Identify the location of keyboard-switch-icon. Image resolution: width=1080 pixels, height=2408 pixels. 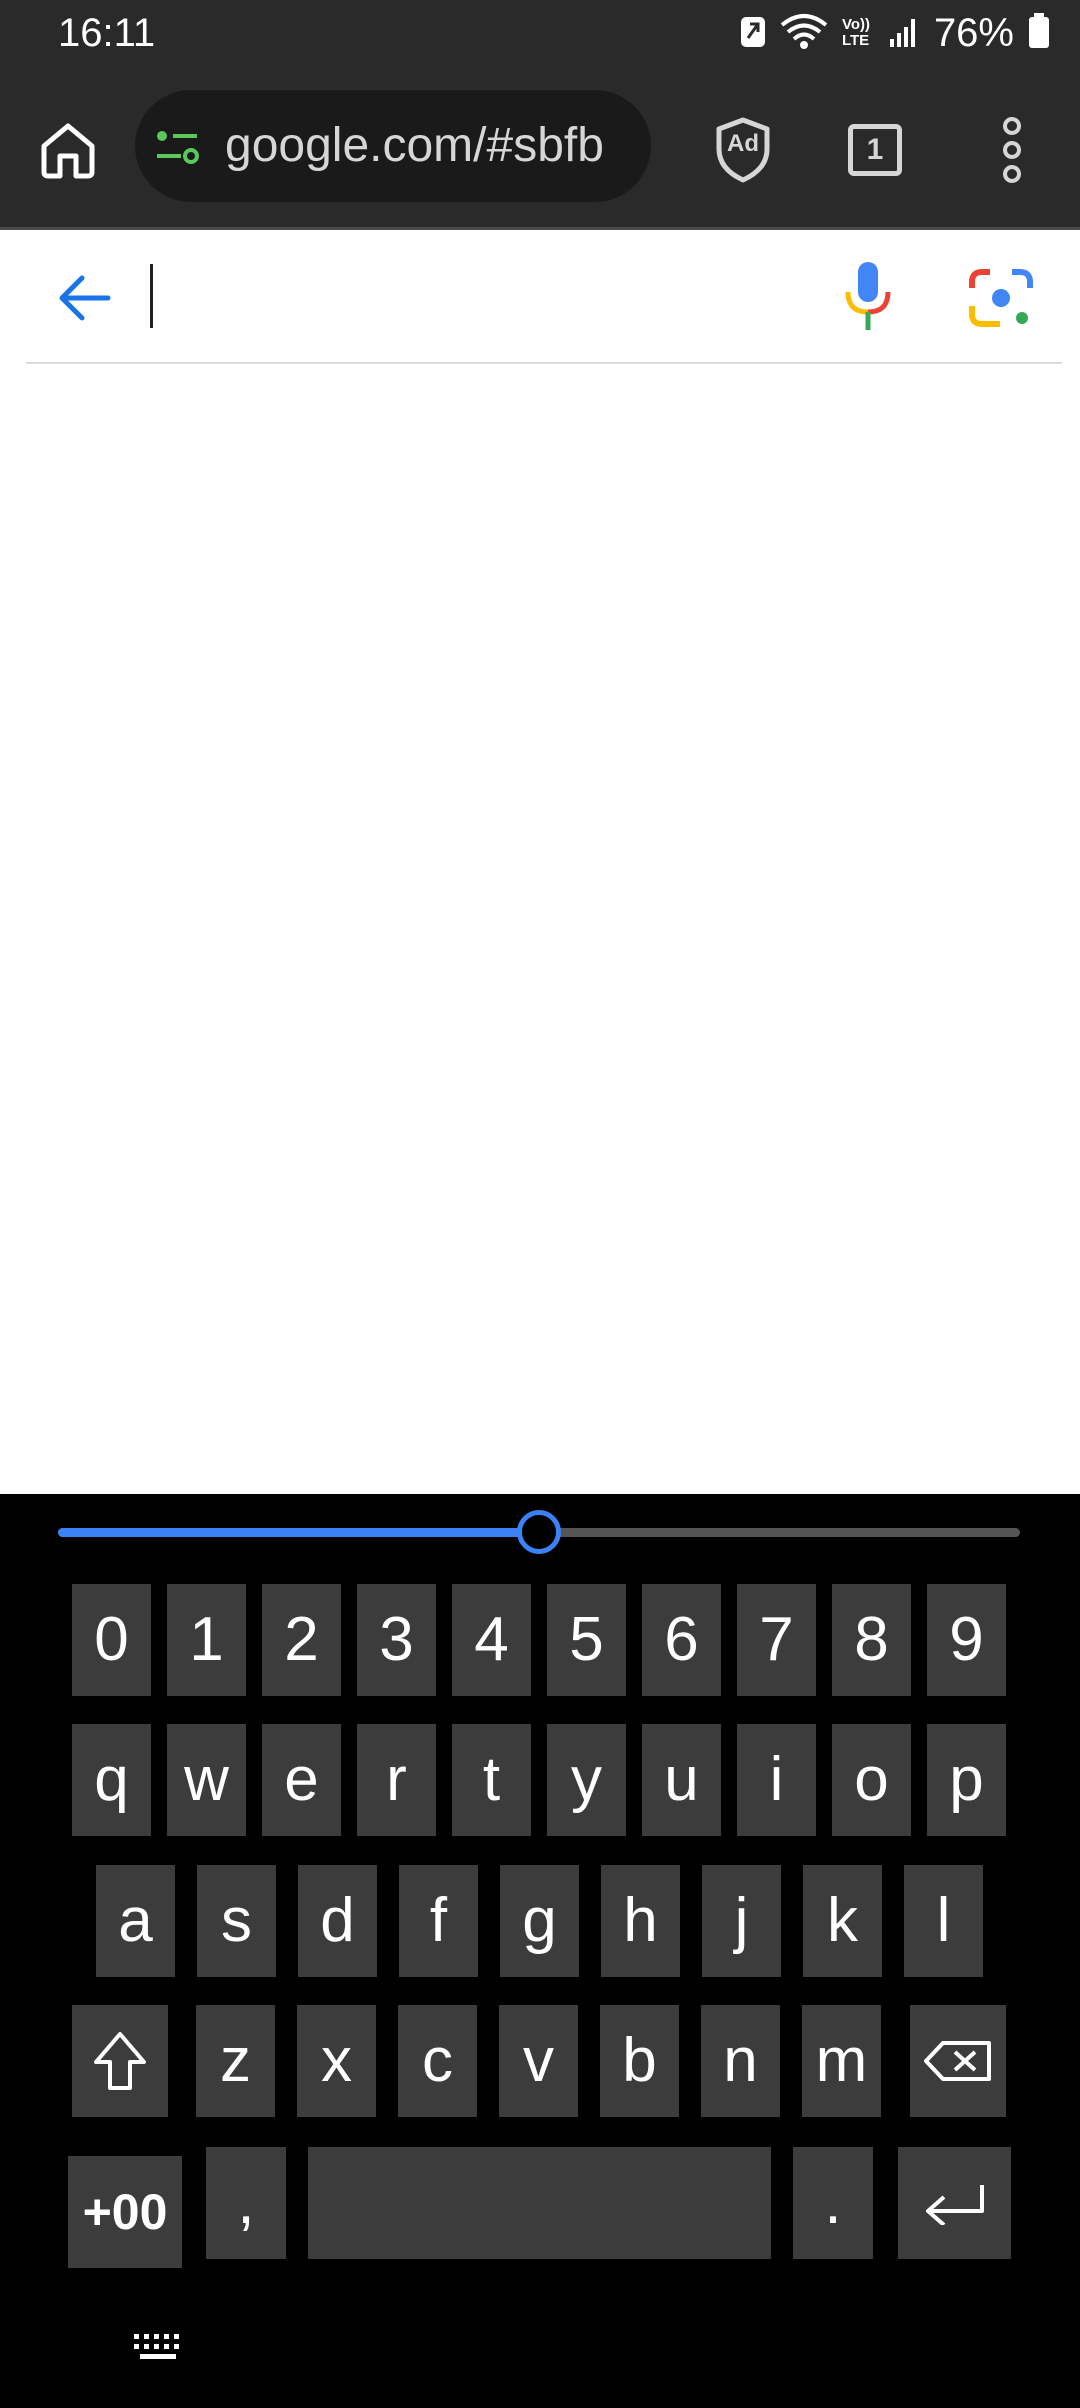
(159, 2347).